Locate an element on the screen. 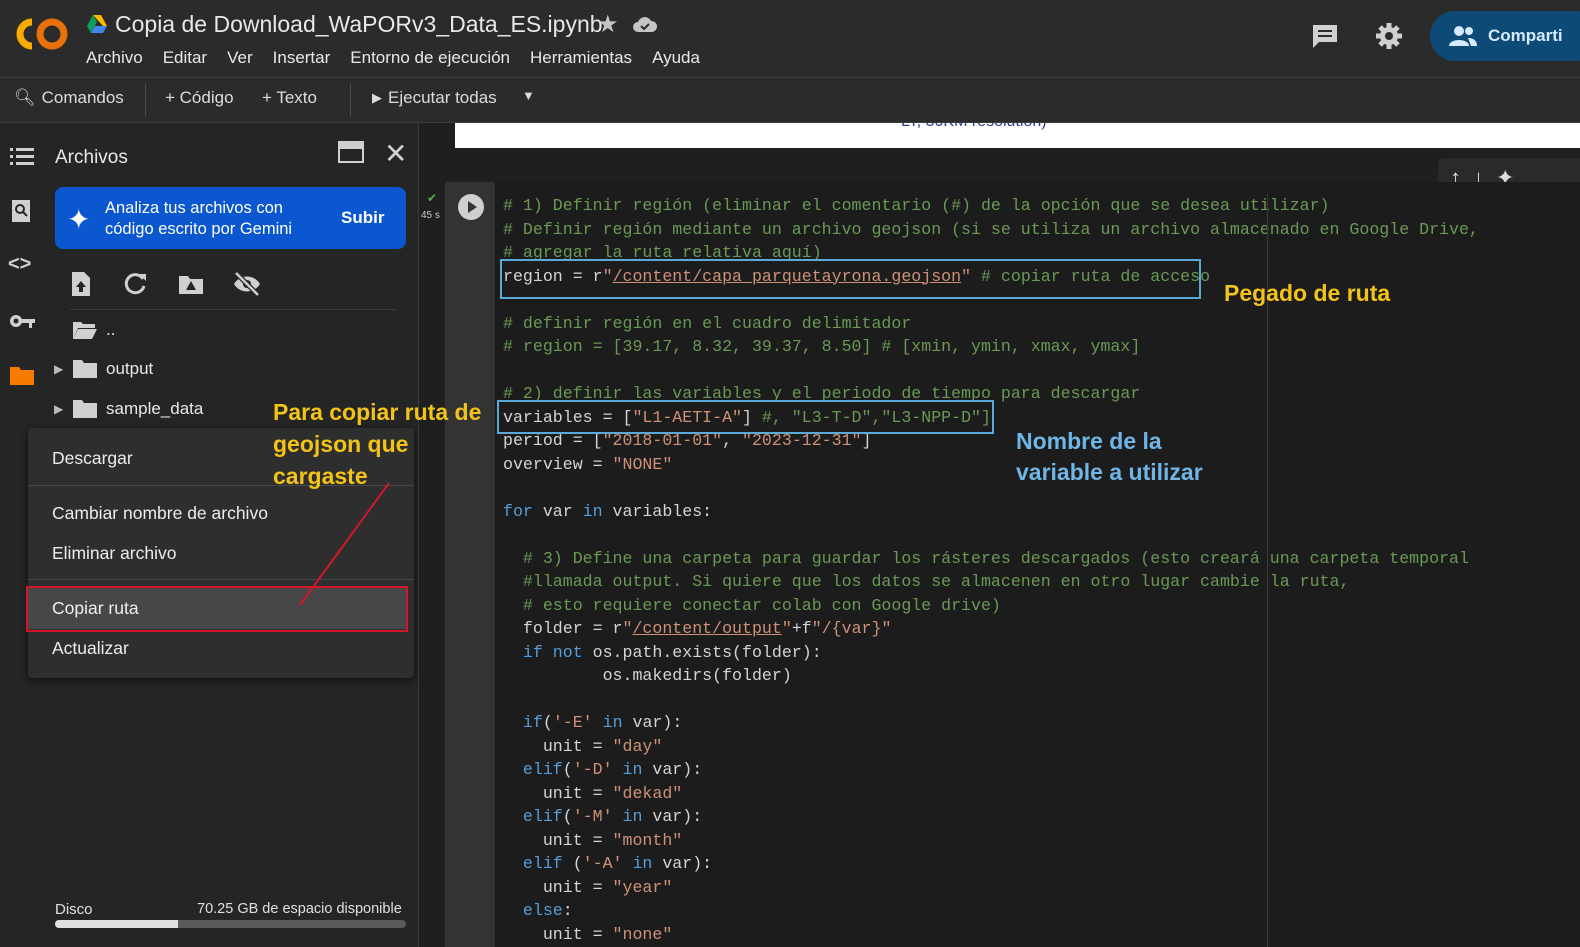 Image resolution: width=1580 pixels, height=947 pixels. previous-output-text: LT, 30KM resolution) is located at coordinates (974, 127).